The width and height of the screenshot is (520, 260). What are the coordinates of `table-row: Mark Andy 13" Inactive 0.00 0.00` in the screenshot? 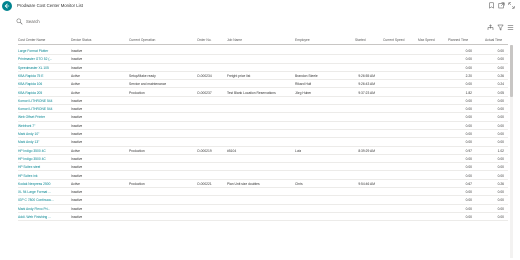 It's located at (263, 142).